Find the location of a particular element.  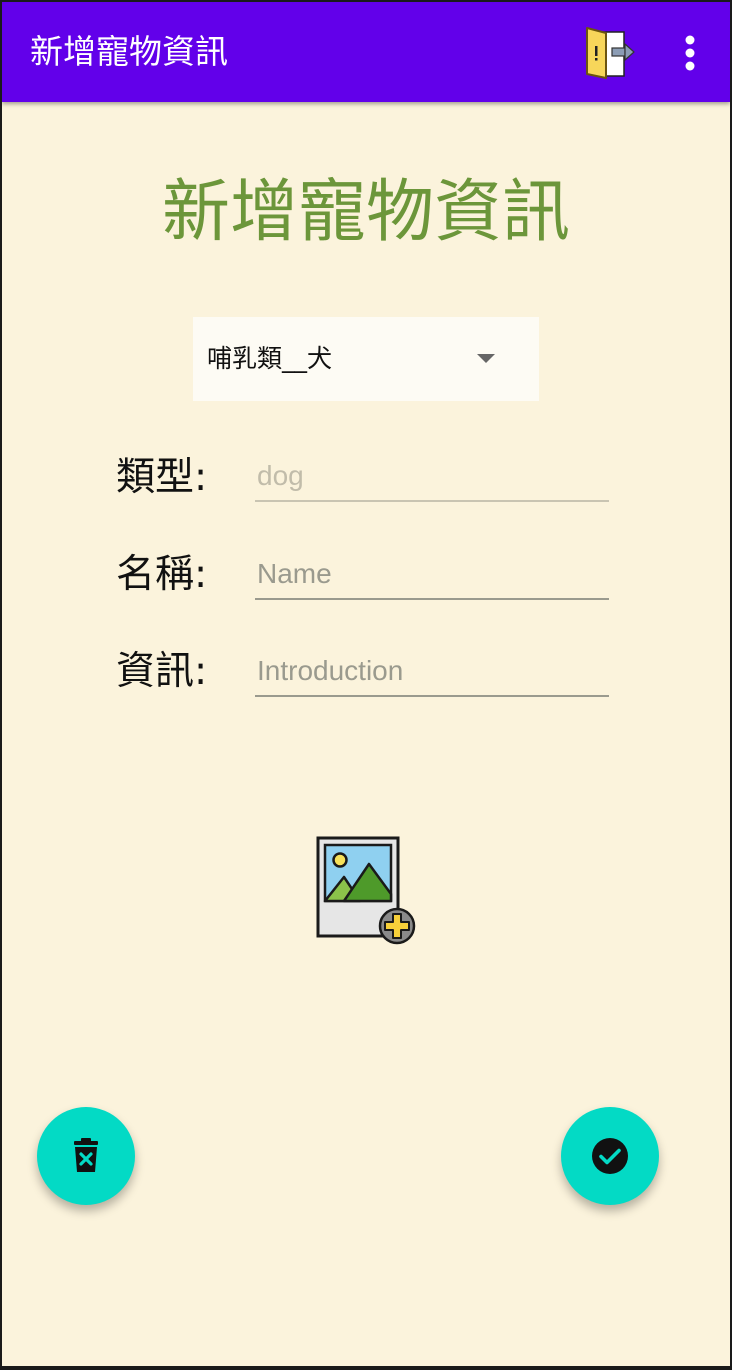

delete-forever-icon is located at coordinates (86, 1155).